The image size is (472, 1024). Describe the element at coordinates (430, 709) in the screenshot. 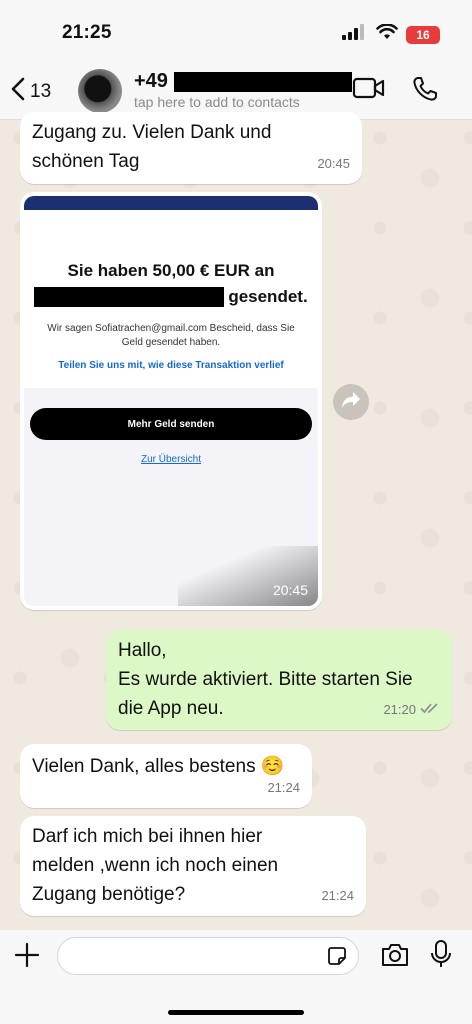

I see `read-ticks-icon` at that location.